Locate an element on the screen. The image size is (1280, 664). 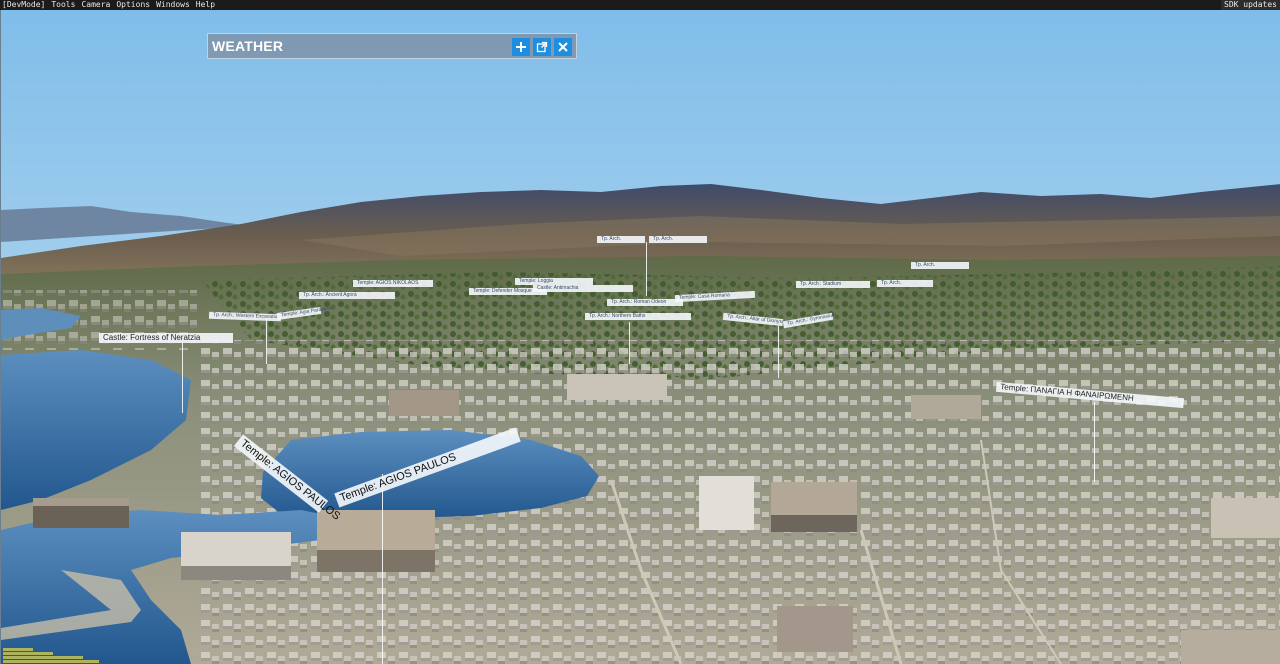
add-button is located at coordinates (521, 47).